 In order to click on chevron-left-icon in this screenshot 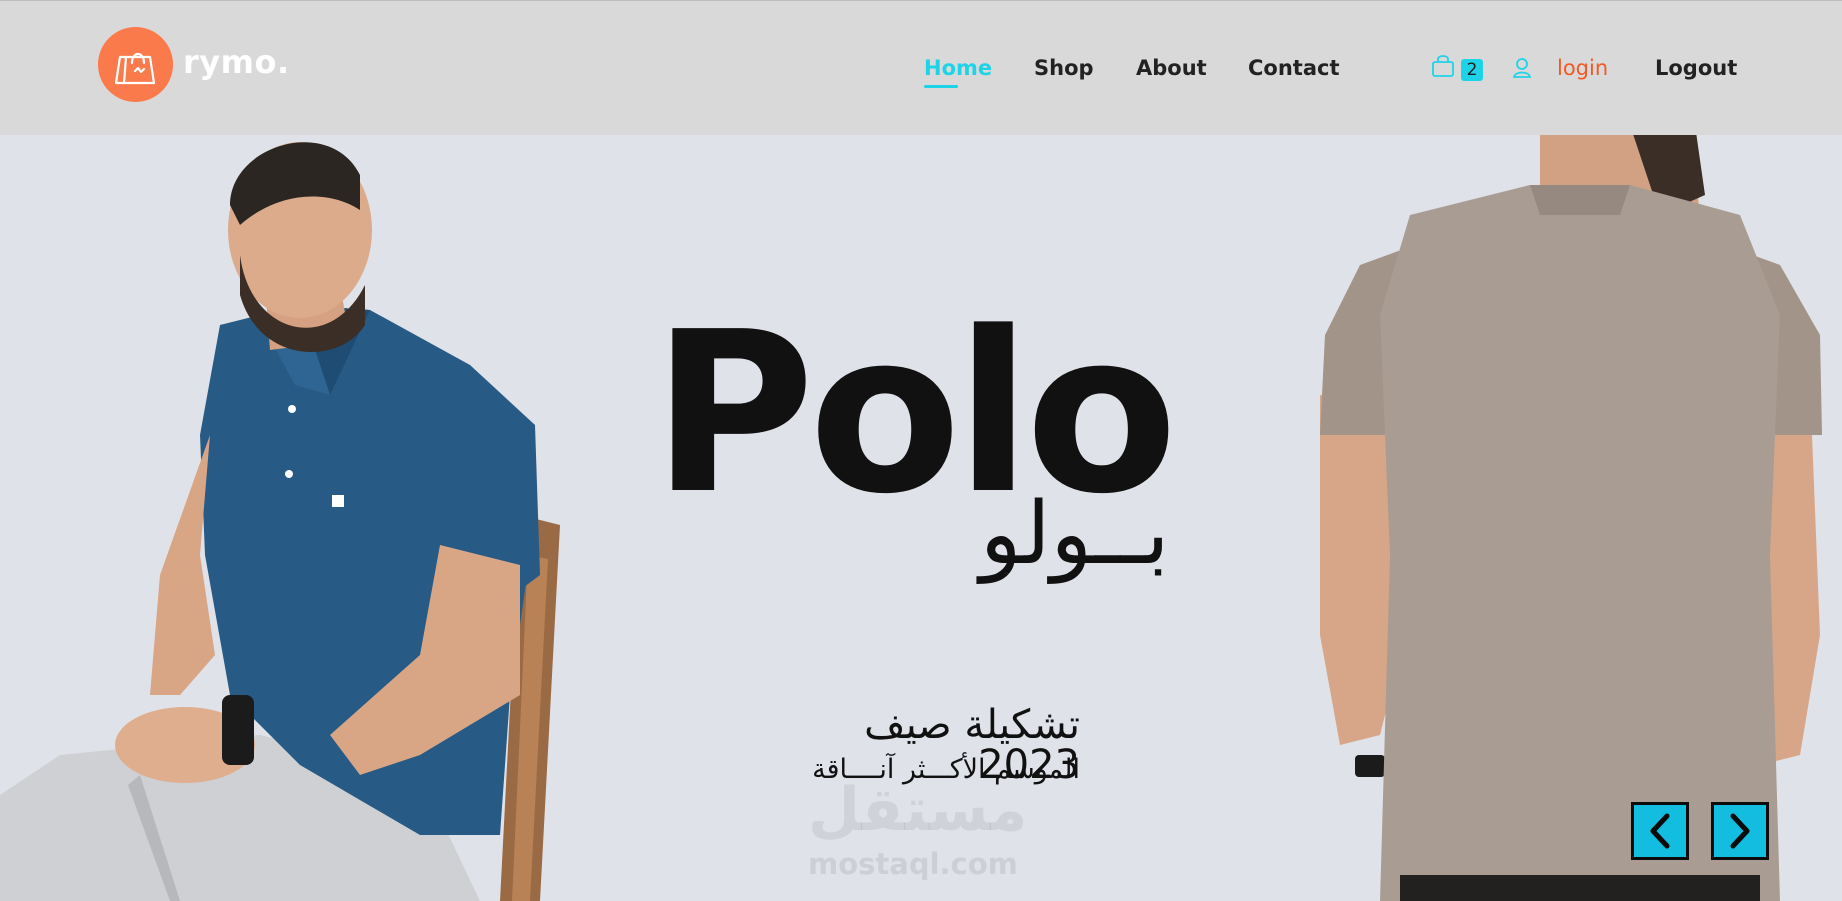, I will do `click(1660, 831)`.